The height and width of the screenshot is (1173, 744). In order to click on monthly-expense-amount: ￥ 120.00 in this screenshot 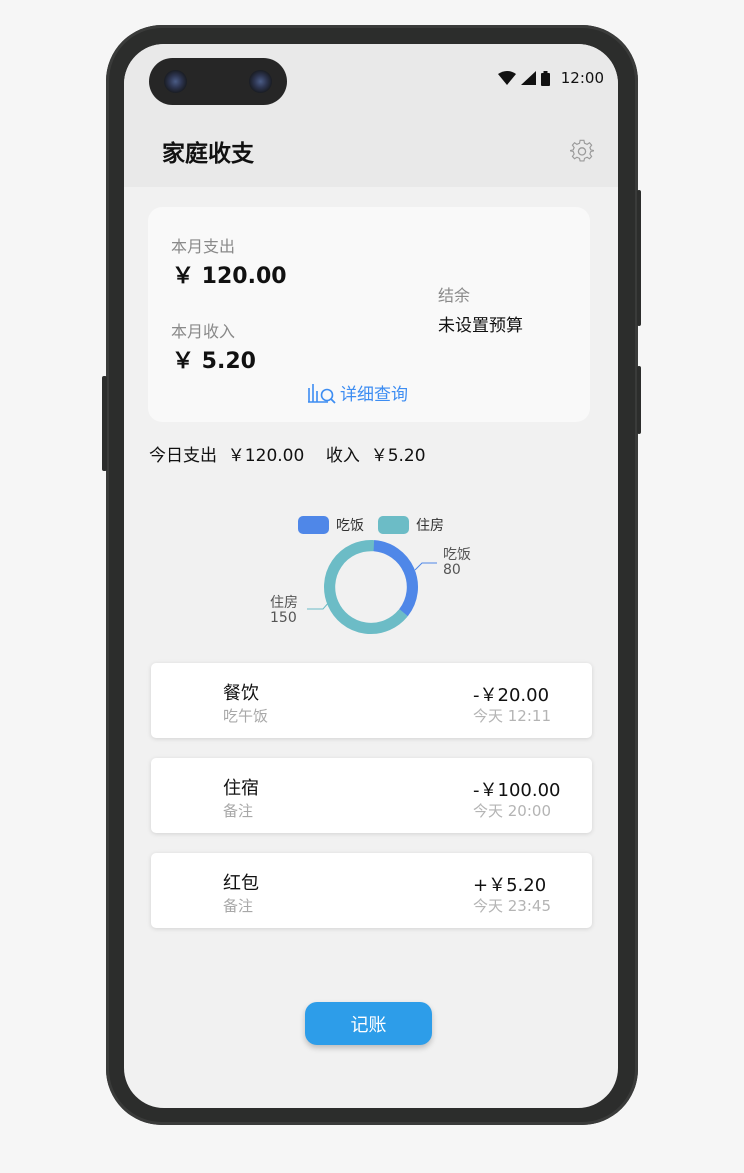, I will do `click(229, 276)`.